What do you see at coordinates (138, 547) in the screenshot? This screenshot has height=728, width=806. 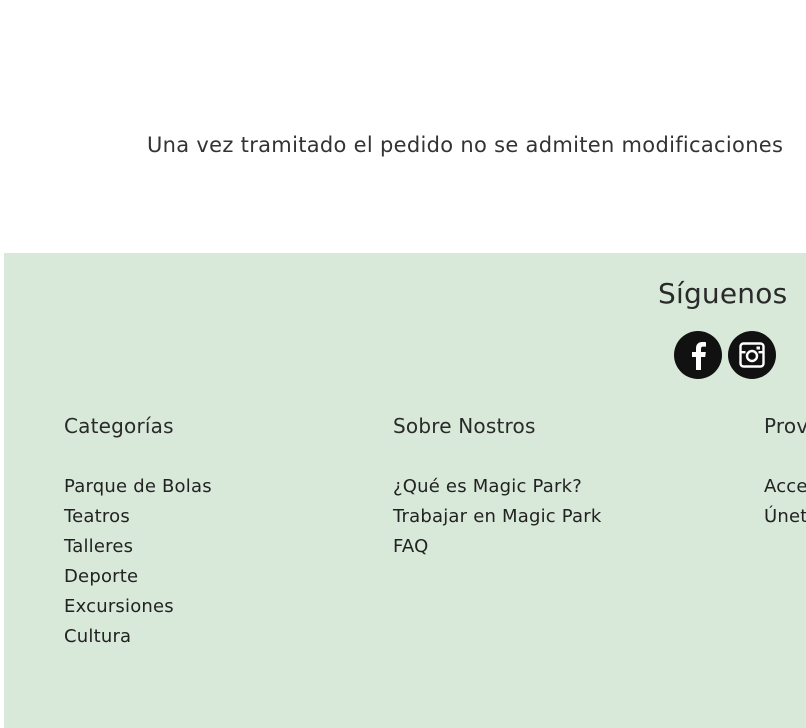 I see `footer-link-talleres: Talleres` at bounding box center [138, 547].